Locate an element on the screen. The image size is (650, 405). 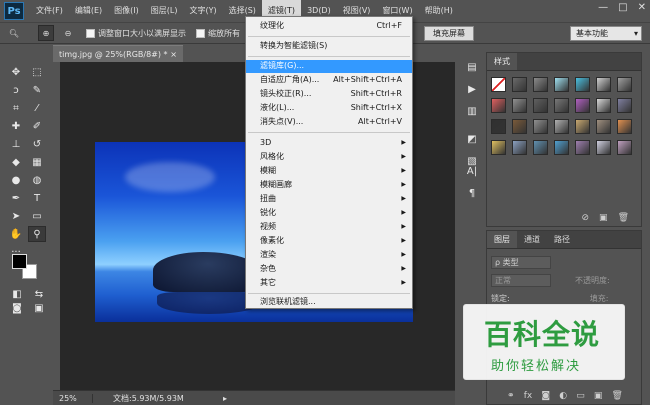
menu-item-lens-correction: 镜头校正(R)... Shift+Ctrl+R is located at coordinates (329, 94).